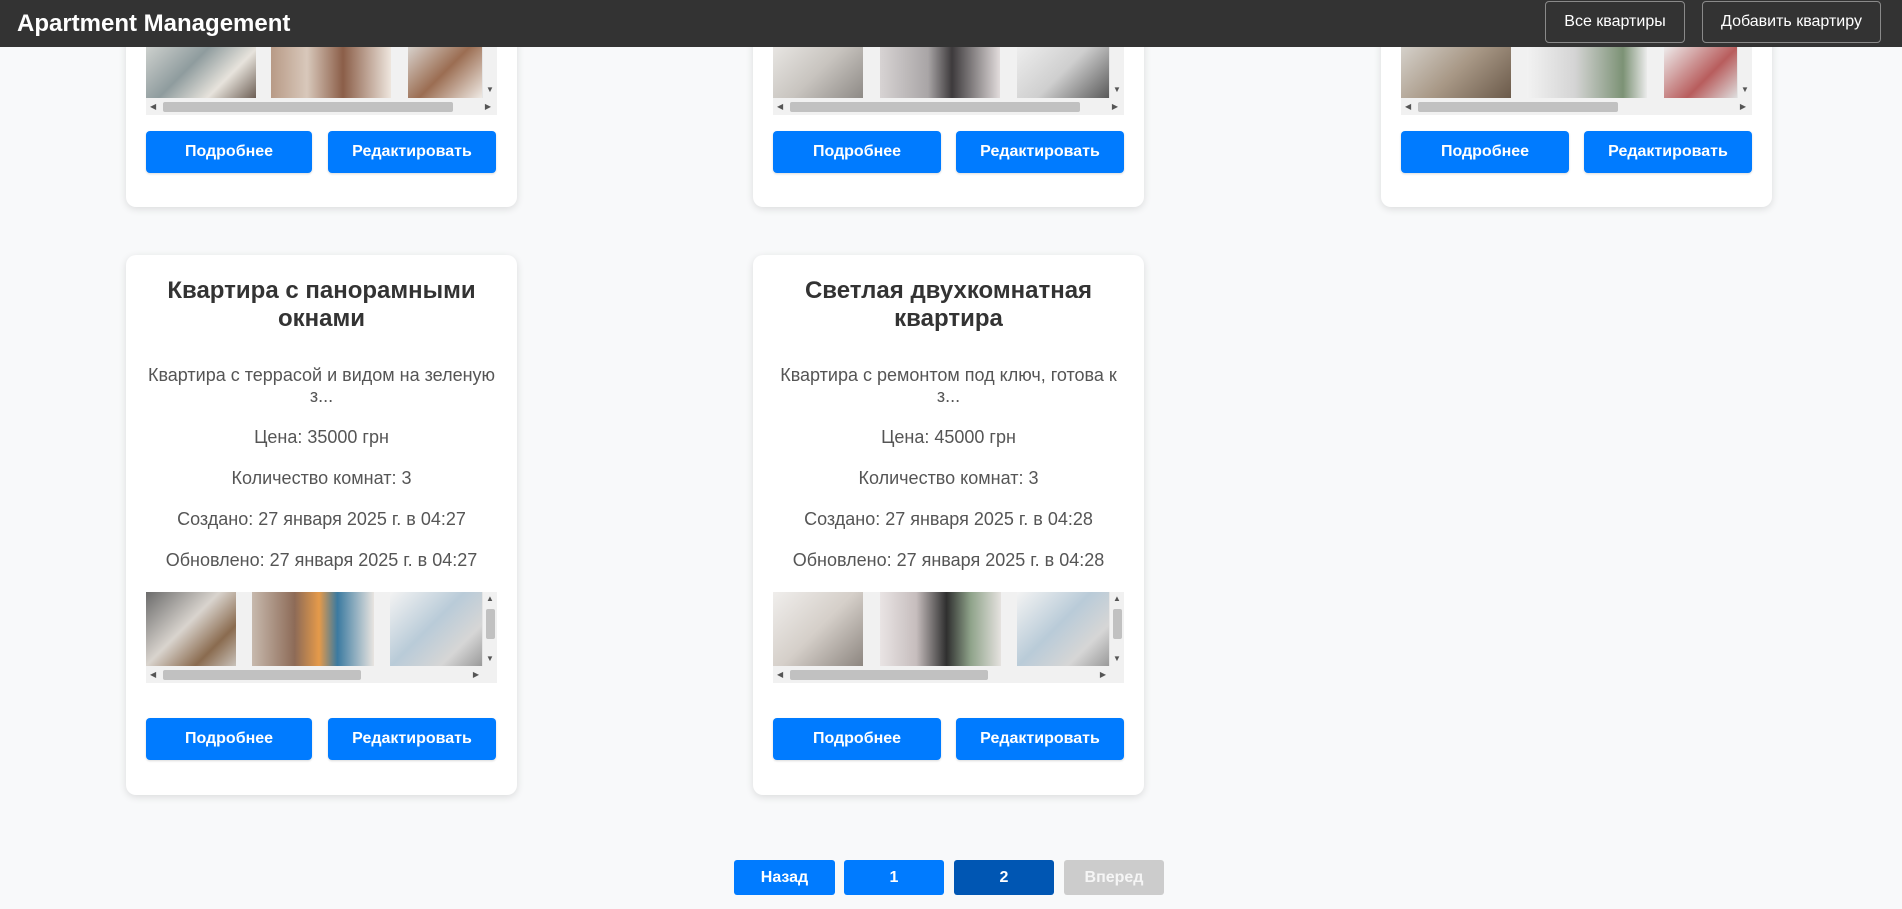 This screenshot has height=909, width=1902. I want to click on page-2-button: 2, so click(1004, 877).